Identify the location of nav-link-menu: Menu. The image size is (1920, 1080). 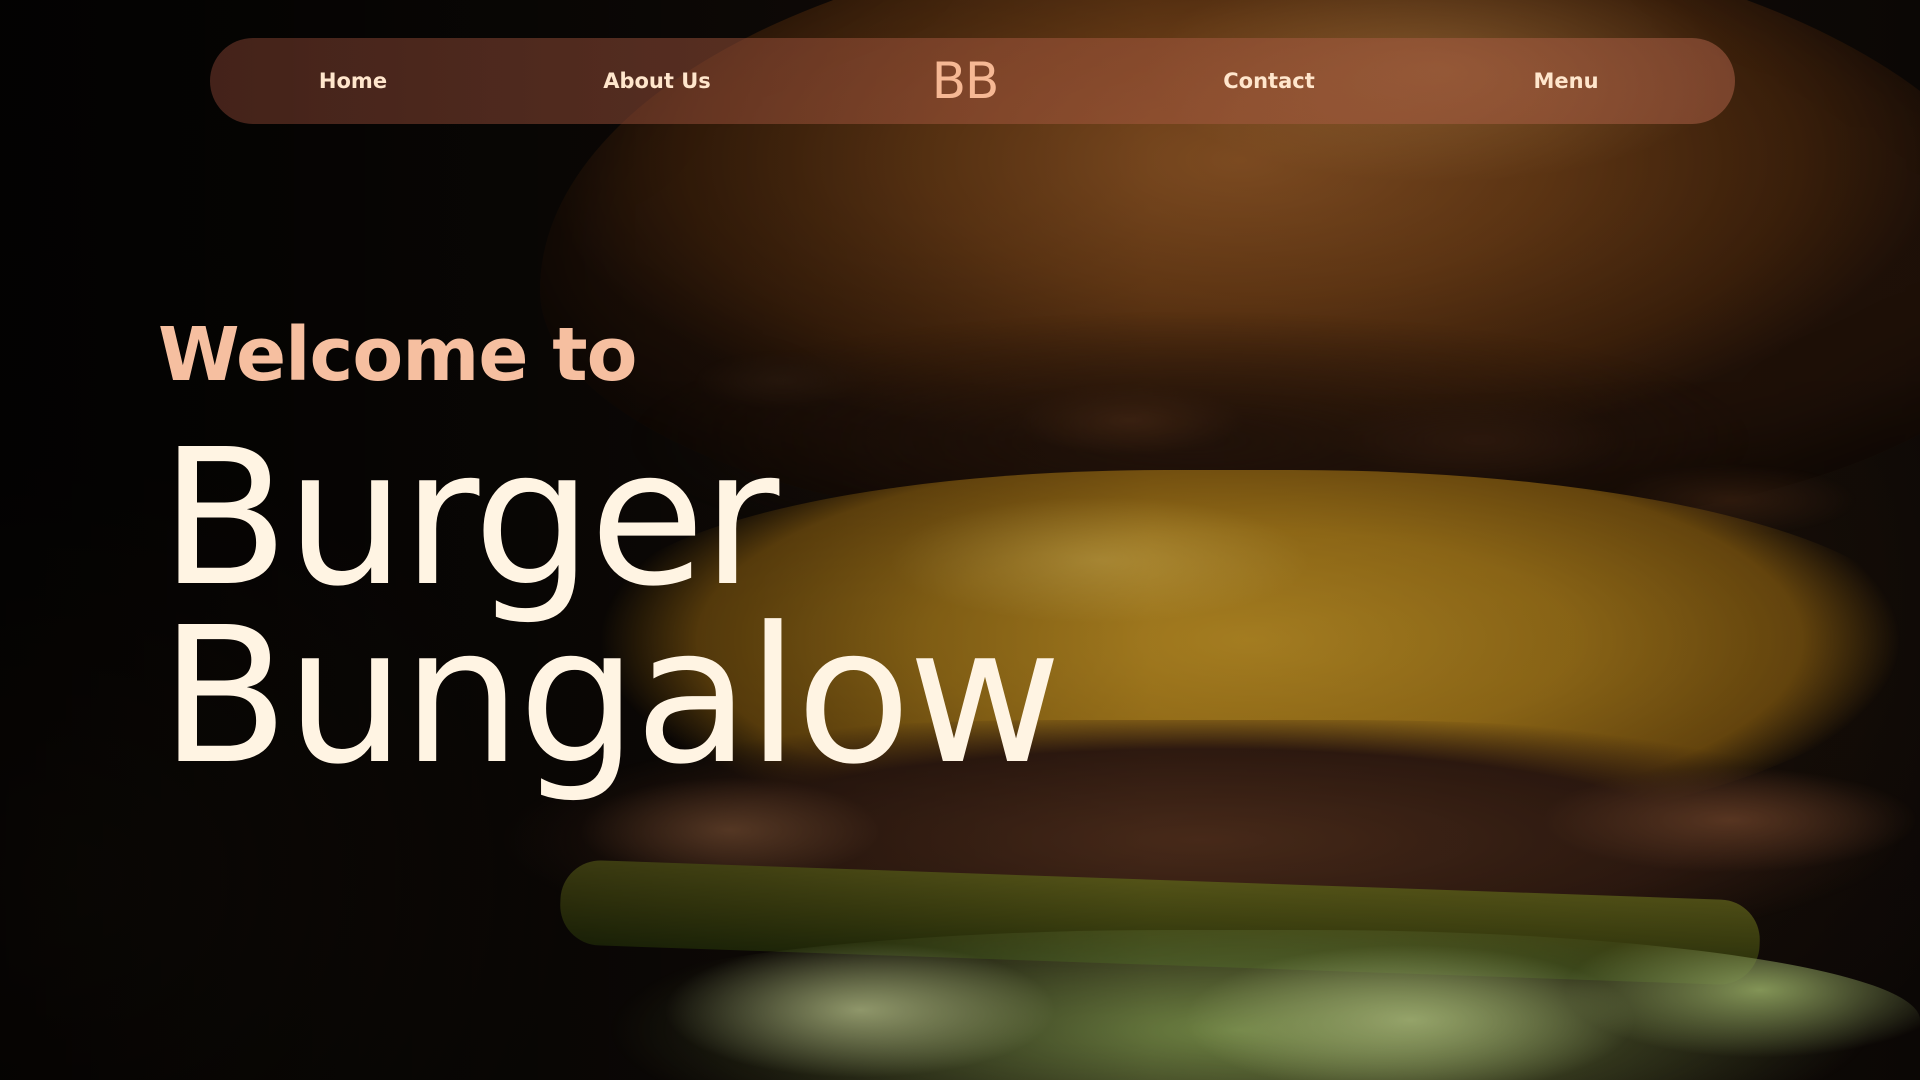
(1565, 81).